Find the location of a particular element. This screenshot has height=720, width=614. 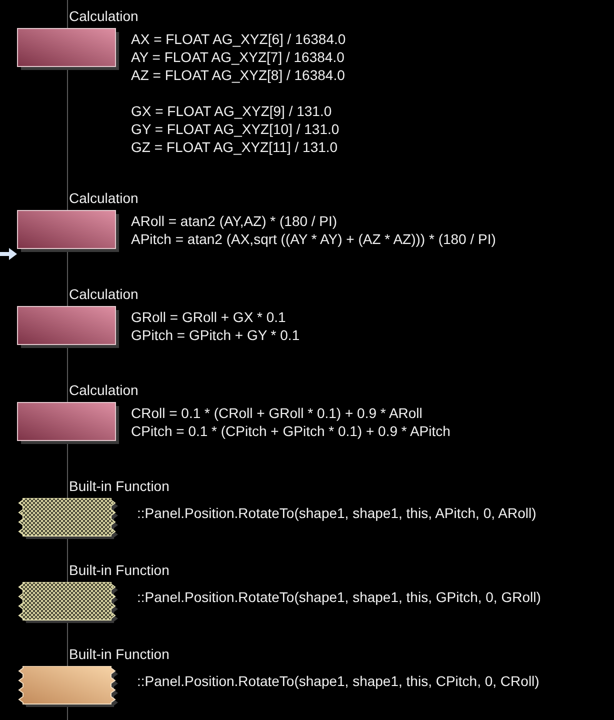

formula-line: GX = FLOAT AG_XYZ[9] / 131.0 is located at coordinates (232, 111).